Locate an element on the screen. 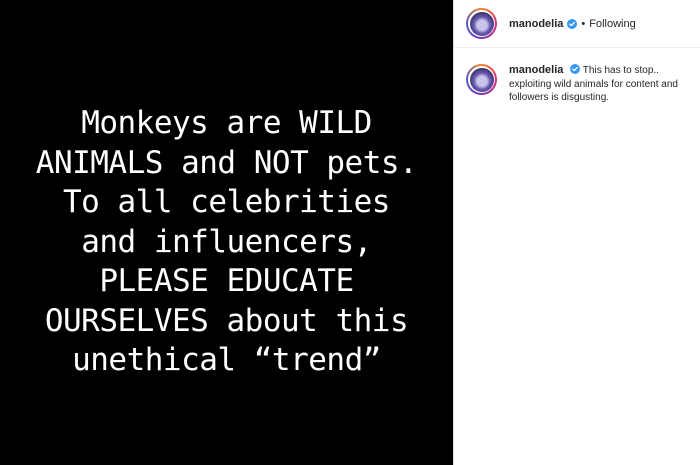  media-text-line: unethical “trend” is located at coordinates (226, 360).